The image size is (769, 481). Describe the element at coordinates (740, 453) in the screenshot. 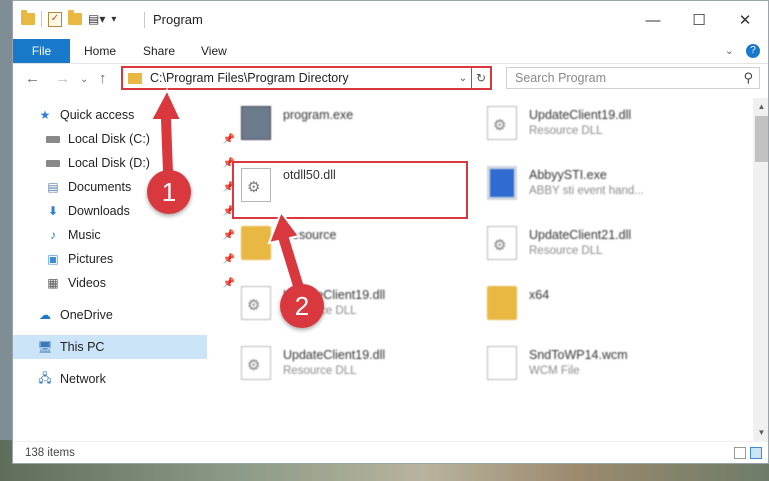

I see `details-view-icon` at that location.